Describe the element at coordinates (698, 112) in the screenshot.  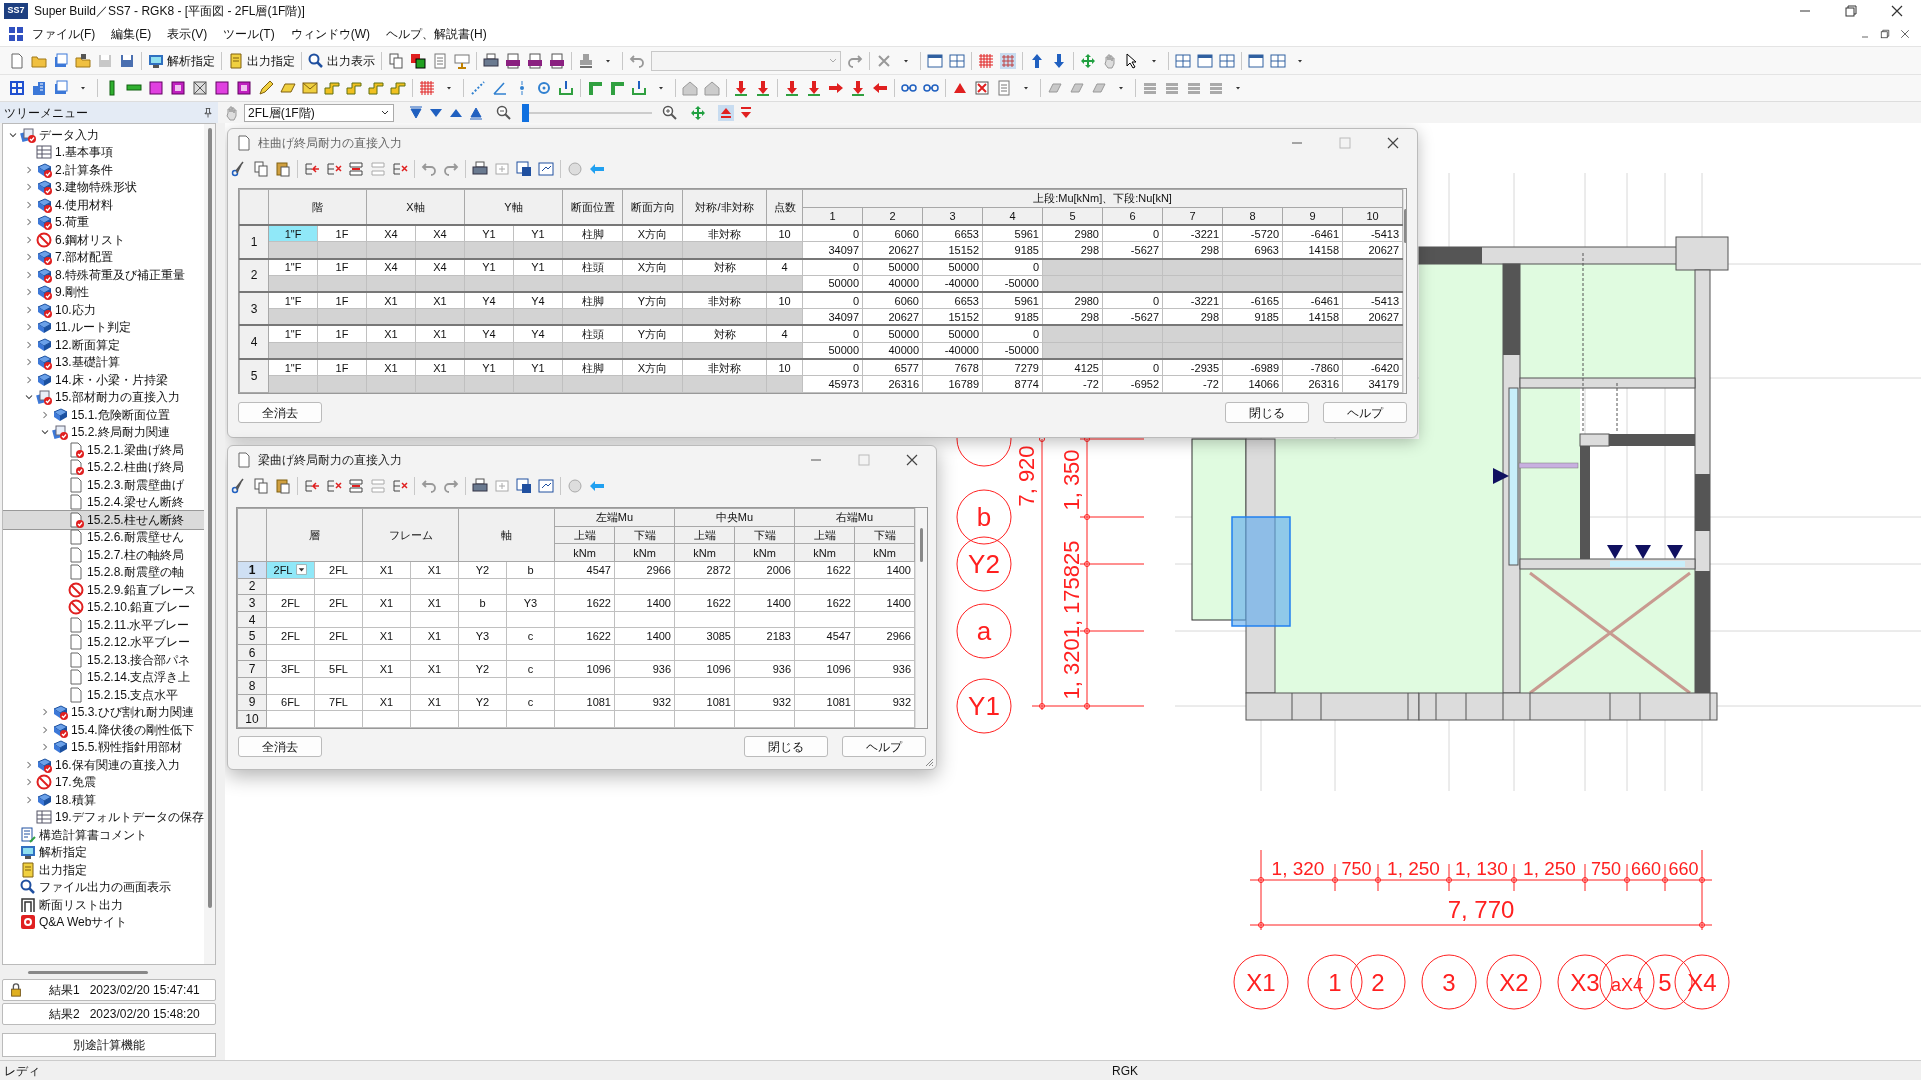
I see `move-icon` at that location.